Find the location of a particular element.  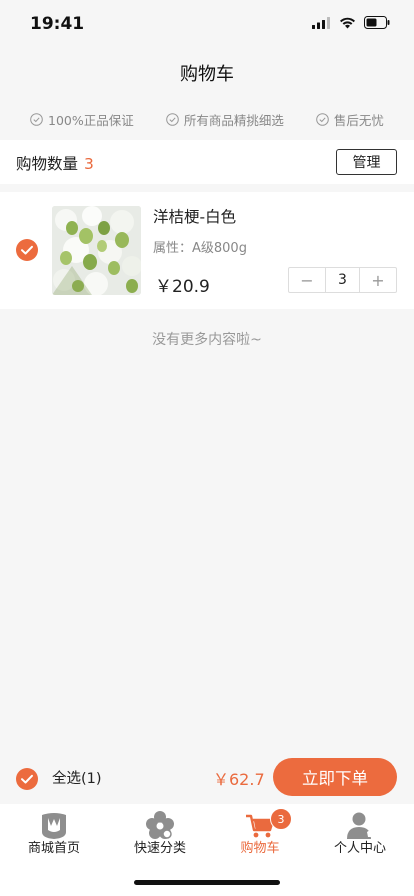

select-all-label: 全选(1) is located at coordinates (77, 777).